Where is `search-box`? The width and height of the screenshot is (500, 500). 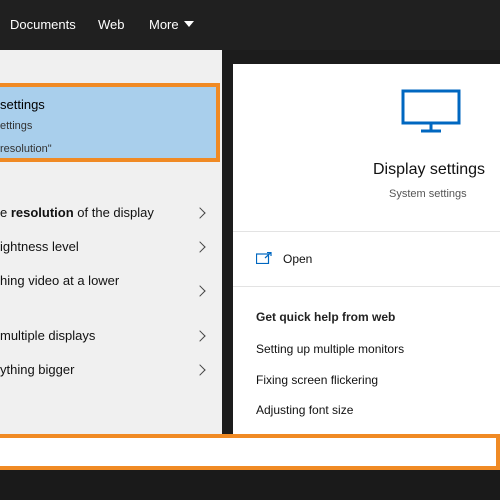 search-box is located at coordinates (250, 452).